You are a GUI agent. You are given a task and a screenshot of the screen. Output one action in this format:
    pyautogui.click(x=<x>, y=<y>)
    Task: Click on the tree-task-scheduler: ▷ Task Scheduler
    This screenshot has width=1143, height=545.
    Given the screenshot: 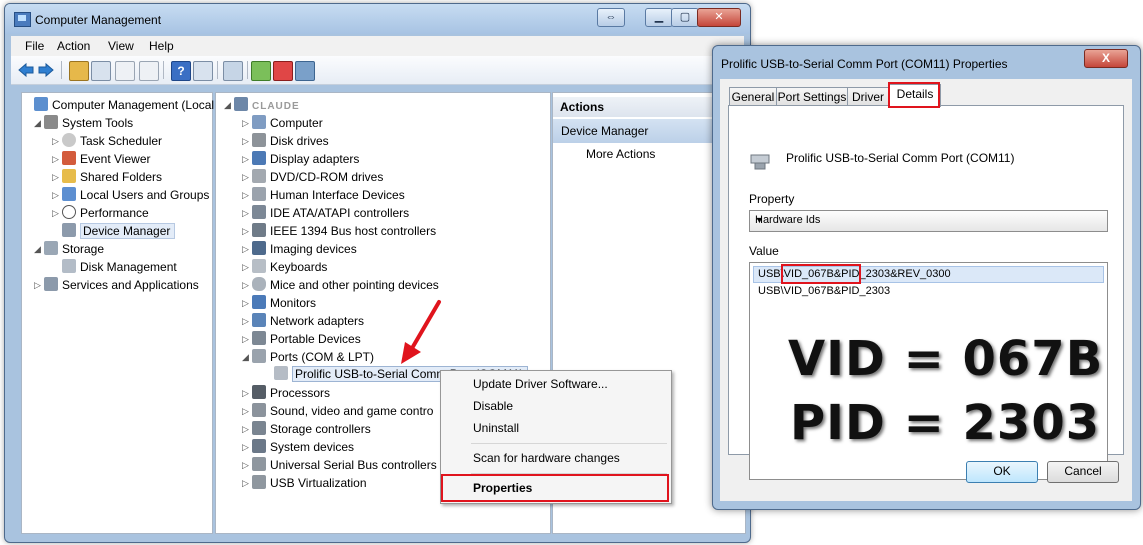 What is the action you would take?
    pyautogui.click(x=107, y=141)
    